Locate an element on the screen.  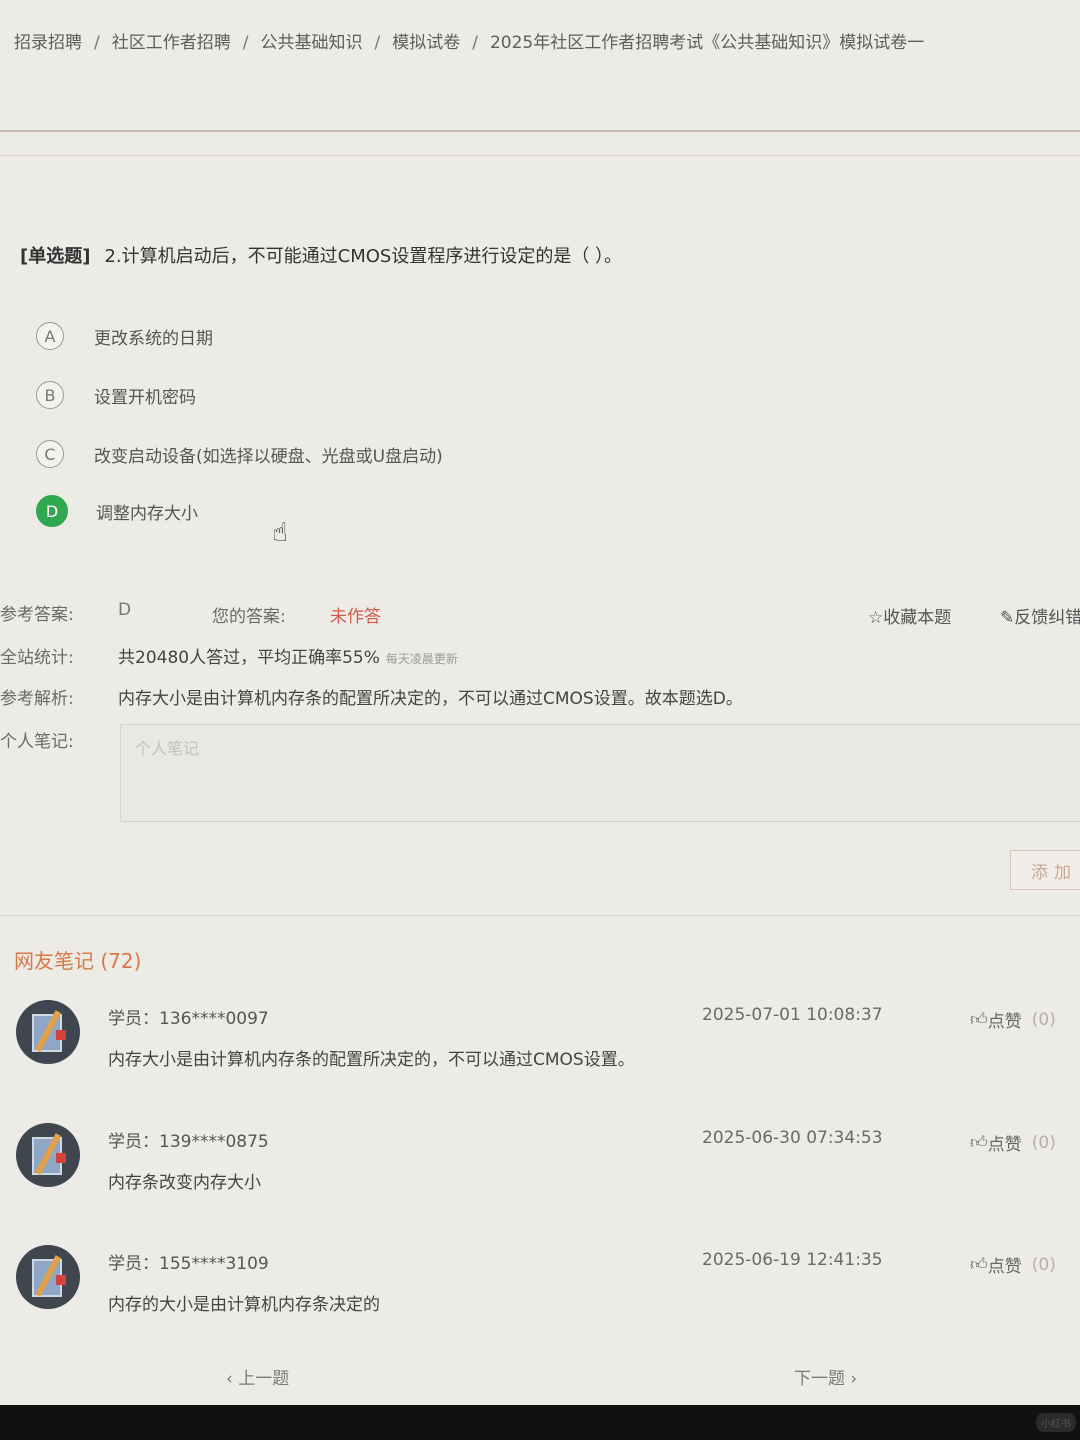
section-divider is located at coordinates (540, 915).